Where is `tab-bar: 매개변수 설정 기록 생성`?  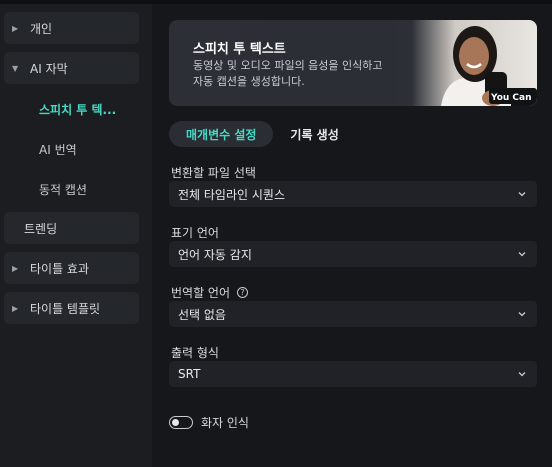
tab-bar: 매개변수 설정 기록 생성 is located at coordinates (262, 134).